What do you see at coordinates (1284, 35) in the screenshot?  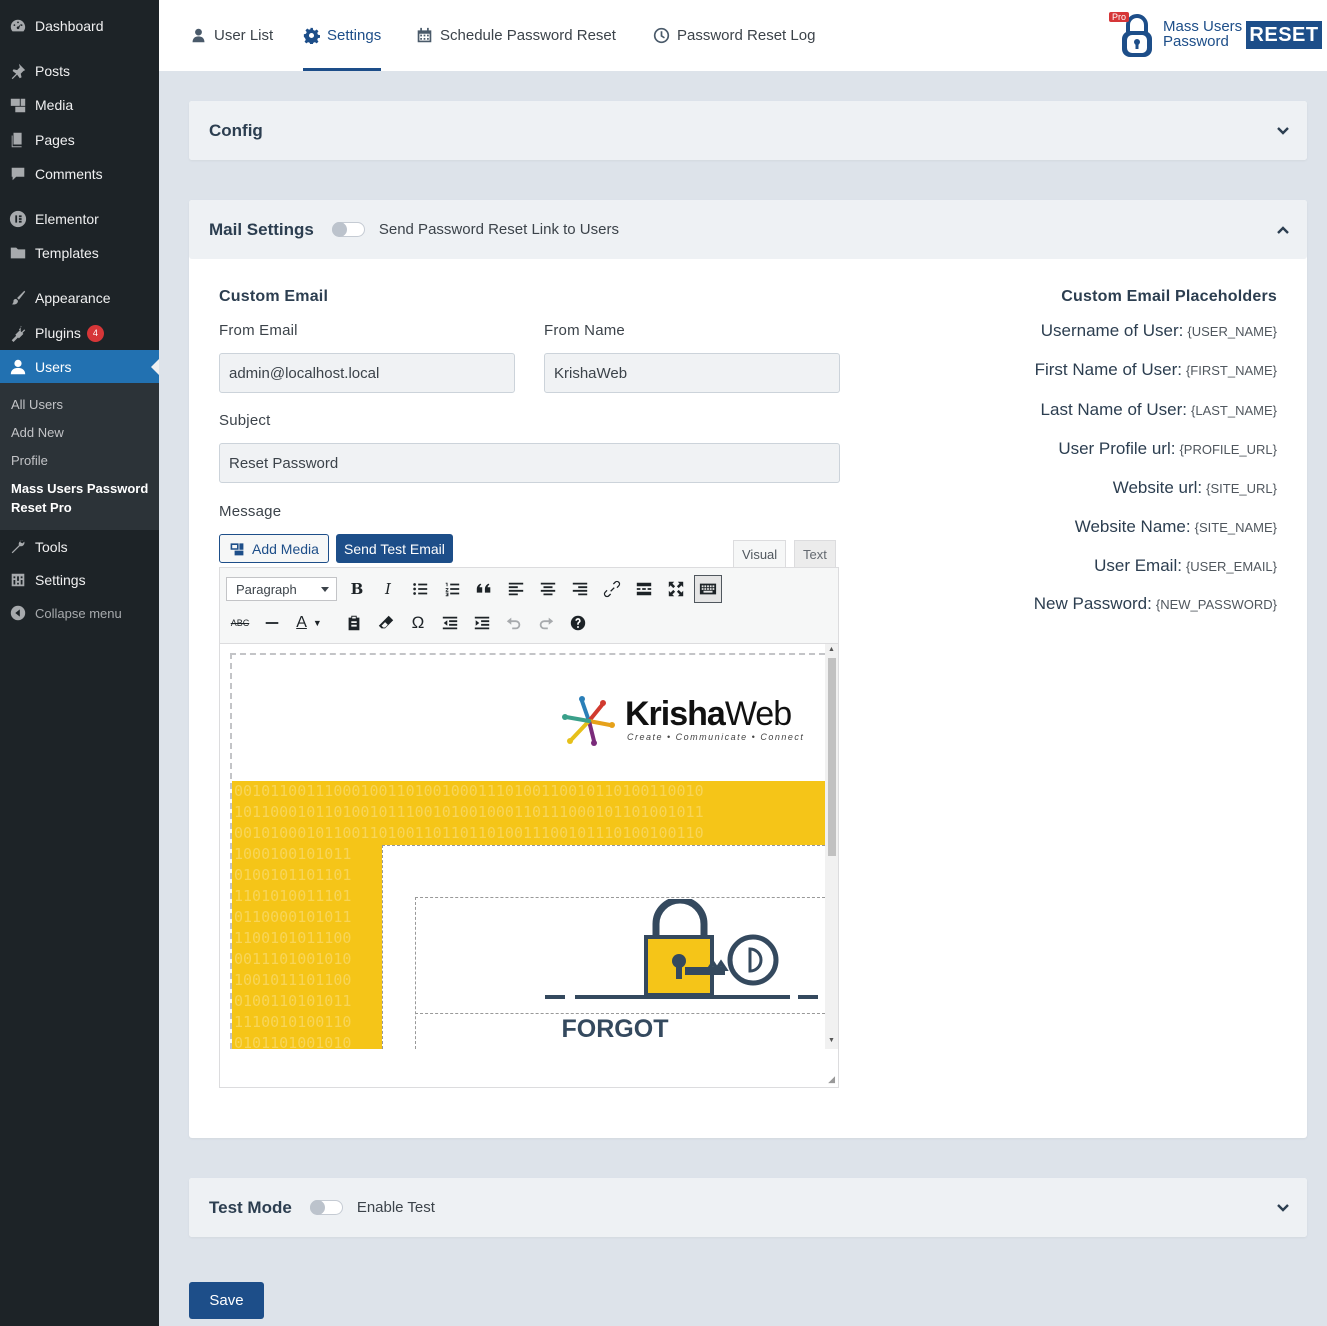 I see `logo-reset-word: RESET` at bounding box center [1284, 35].